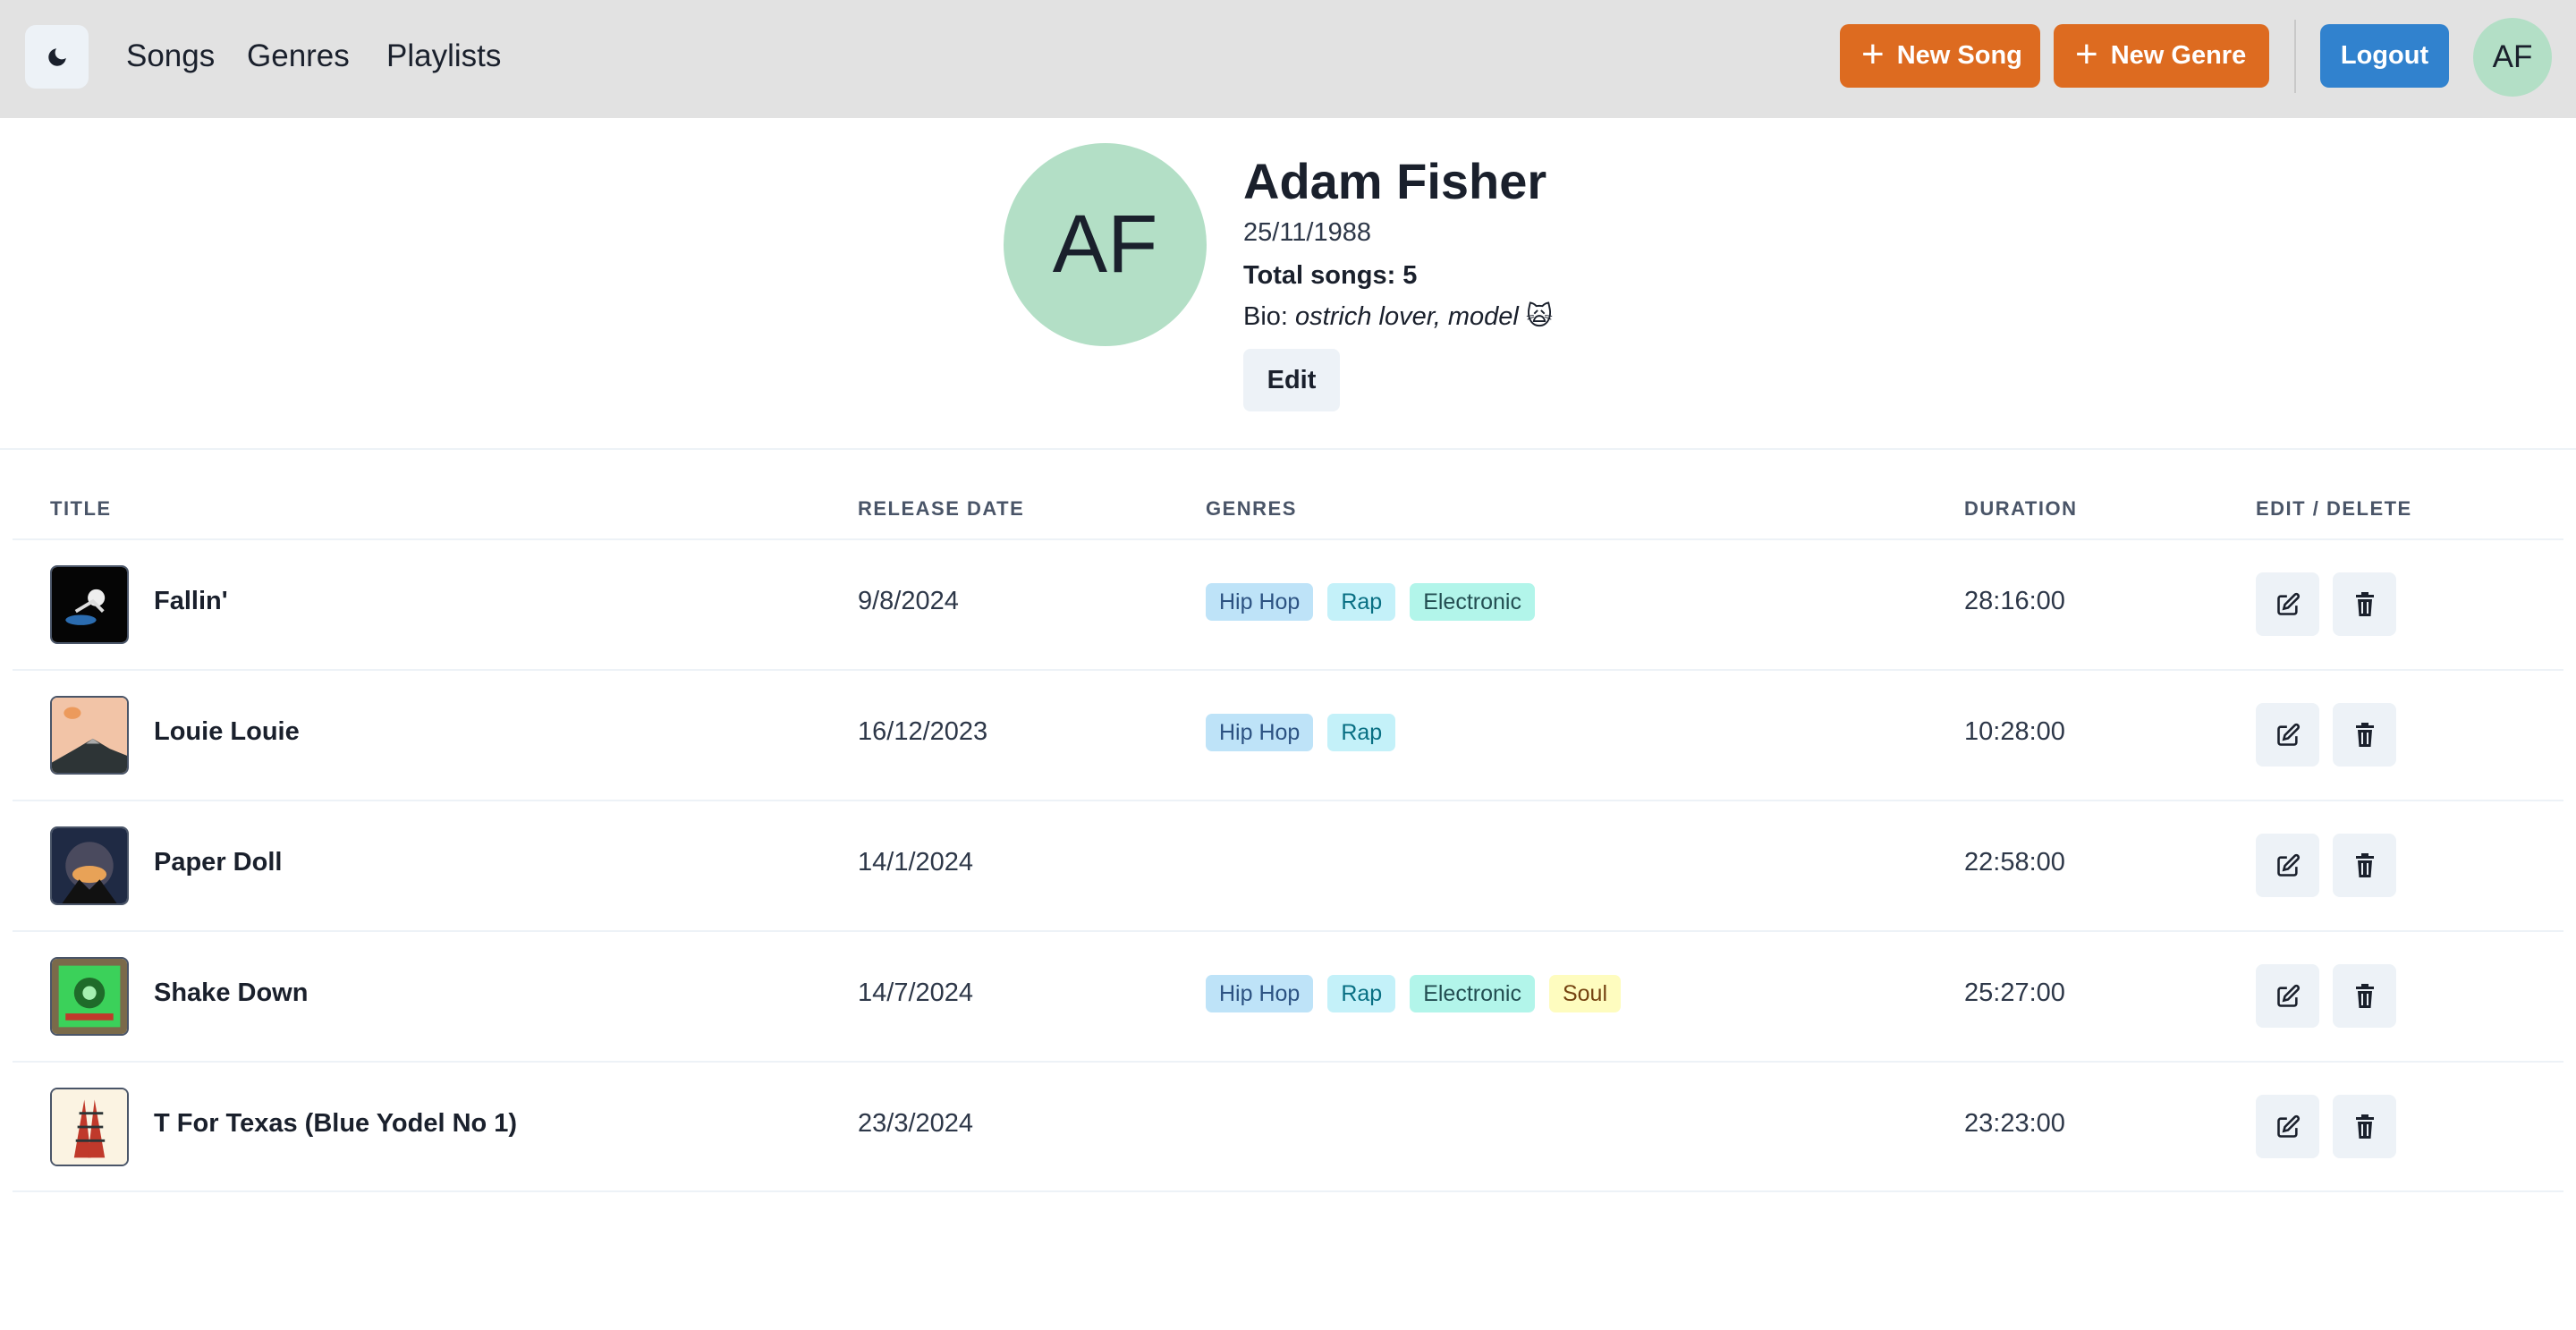 This screenshot has width=2576, height=1330. What do you see at coordinates (1585, 994) in the screenshot?
I see `genre-tag: Soul` at bounding box center [1585, 994].